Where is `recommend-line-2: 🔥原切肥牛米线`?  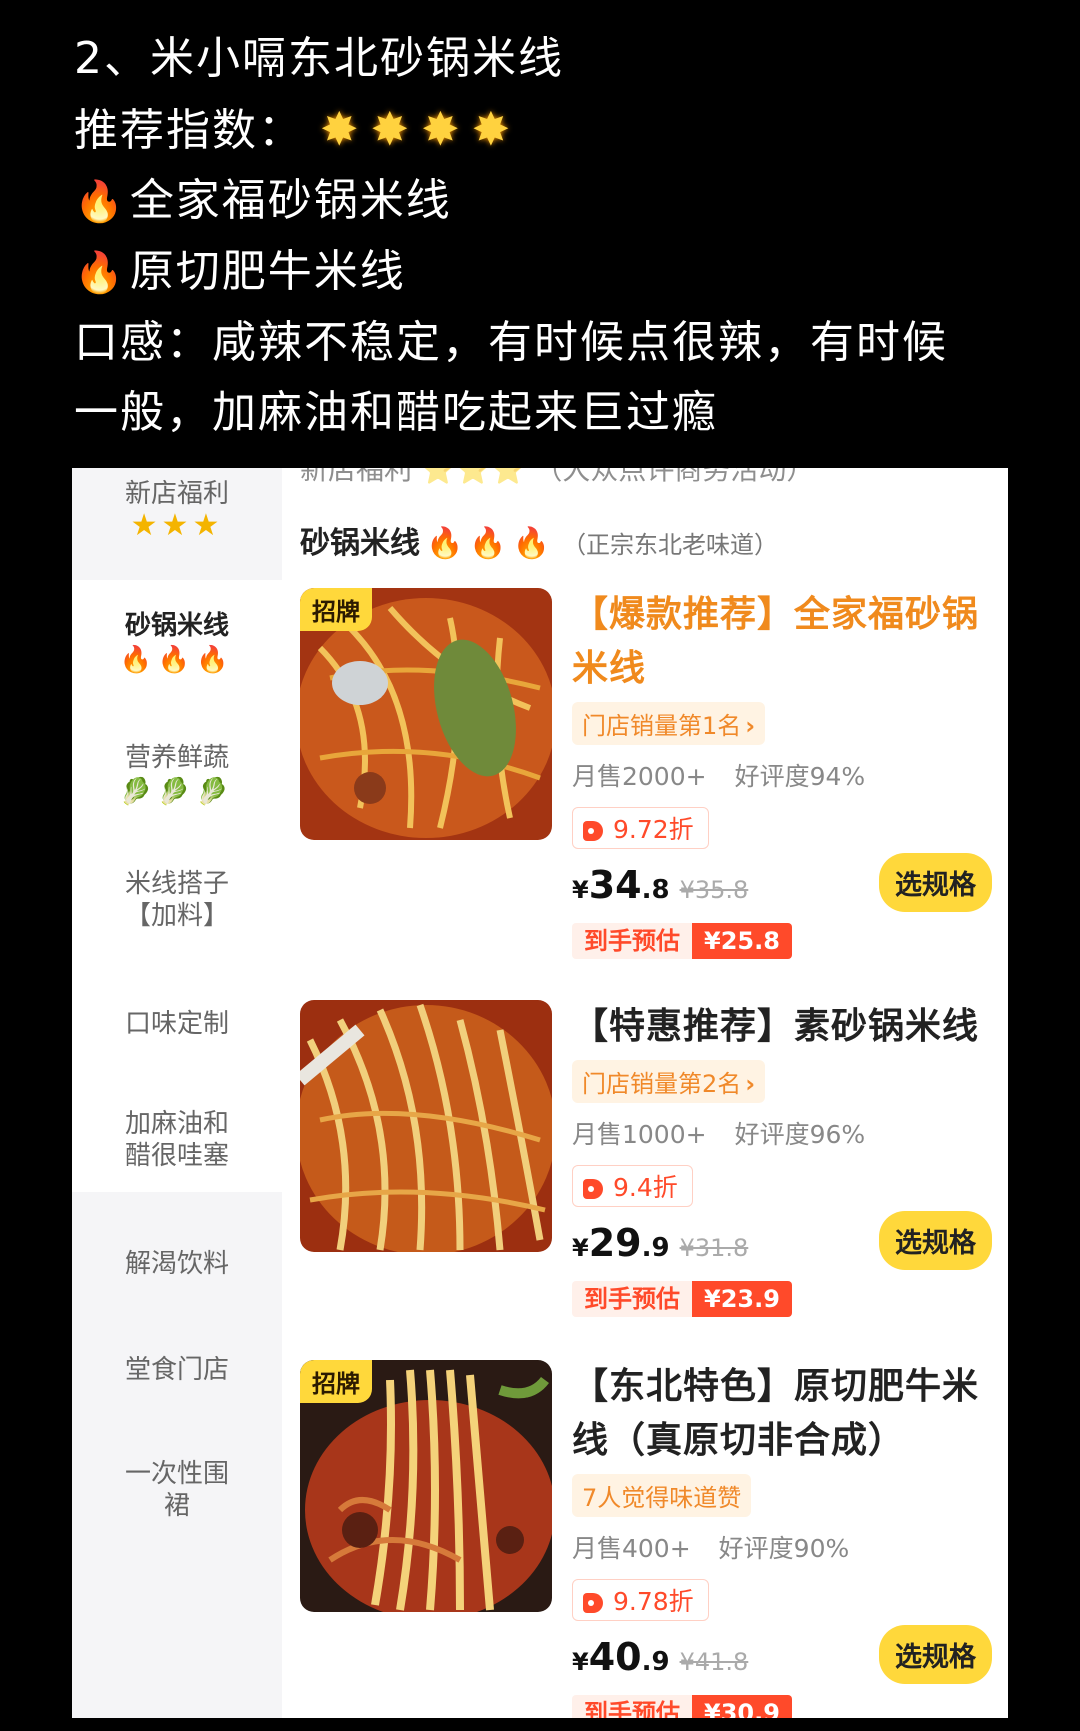
recommend-line-2: 🔥原切肥牛米线 is located at coordinates (240, 271).